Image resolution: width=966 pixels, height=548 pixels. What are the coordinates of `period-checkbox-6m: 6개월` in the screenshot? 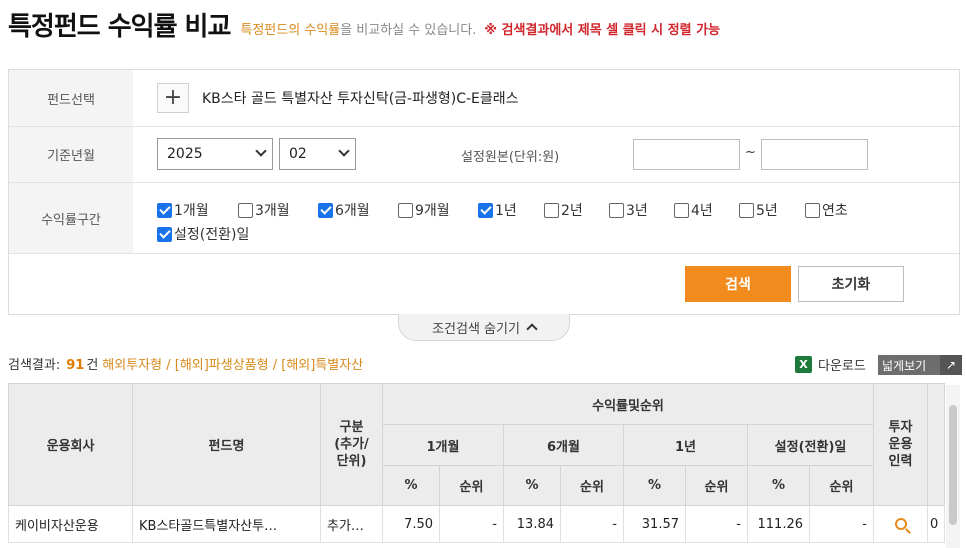 It's located at (344, 210).